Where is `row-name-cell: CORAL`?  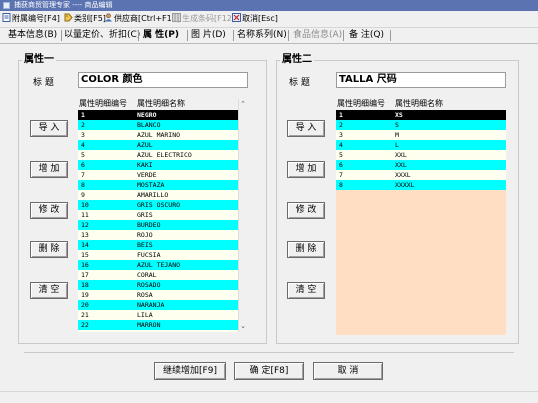
row-name-cell: CORAL is located at coordinates (147, 275).